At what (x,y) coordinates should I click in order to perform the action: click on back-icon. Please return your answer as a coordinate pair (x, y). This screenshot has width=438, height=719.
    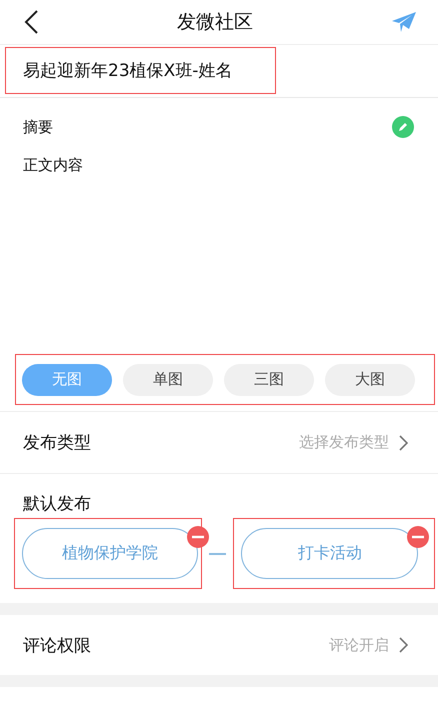
    Looking at the image, I should click on (31, 22).